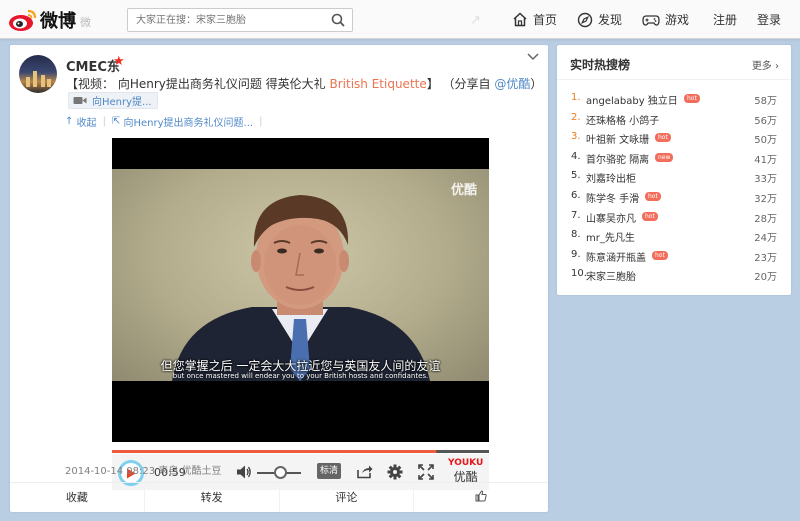 This screenshot has width=800, height=521. I want to click on hot-search-item: 6. 陈学冬 手滑 hot 32万, so click(674, 197).